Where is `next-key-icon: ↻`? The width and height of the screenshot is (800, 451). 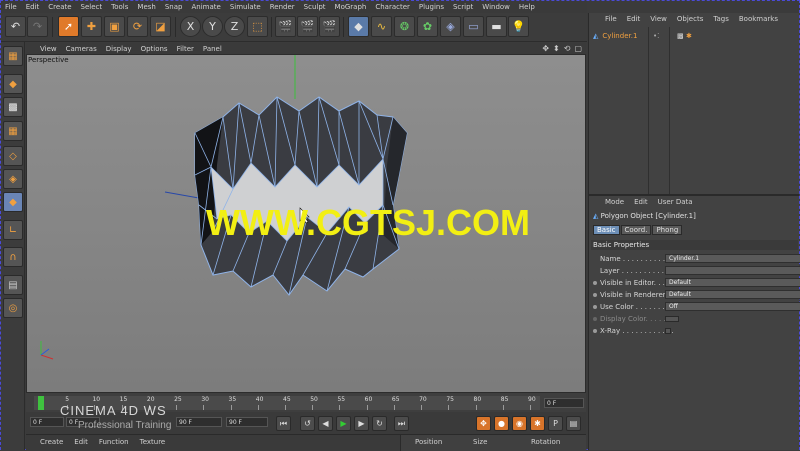 next-key-icon: ↻ is located at coordinates (379, 423).